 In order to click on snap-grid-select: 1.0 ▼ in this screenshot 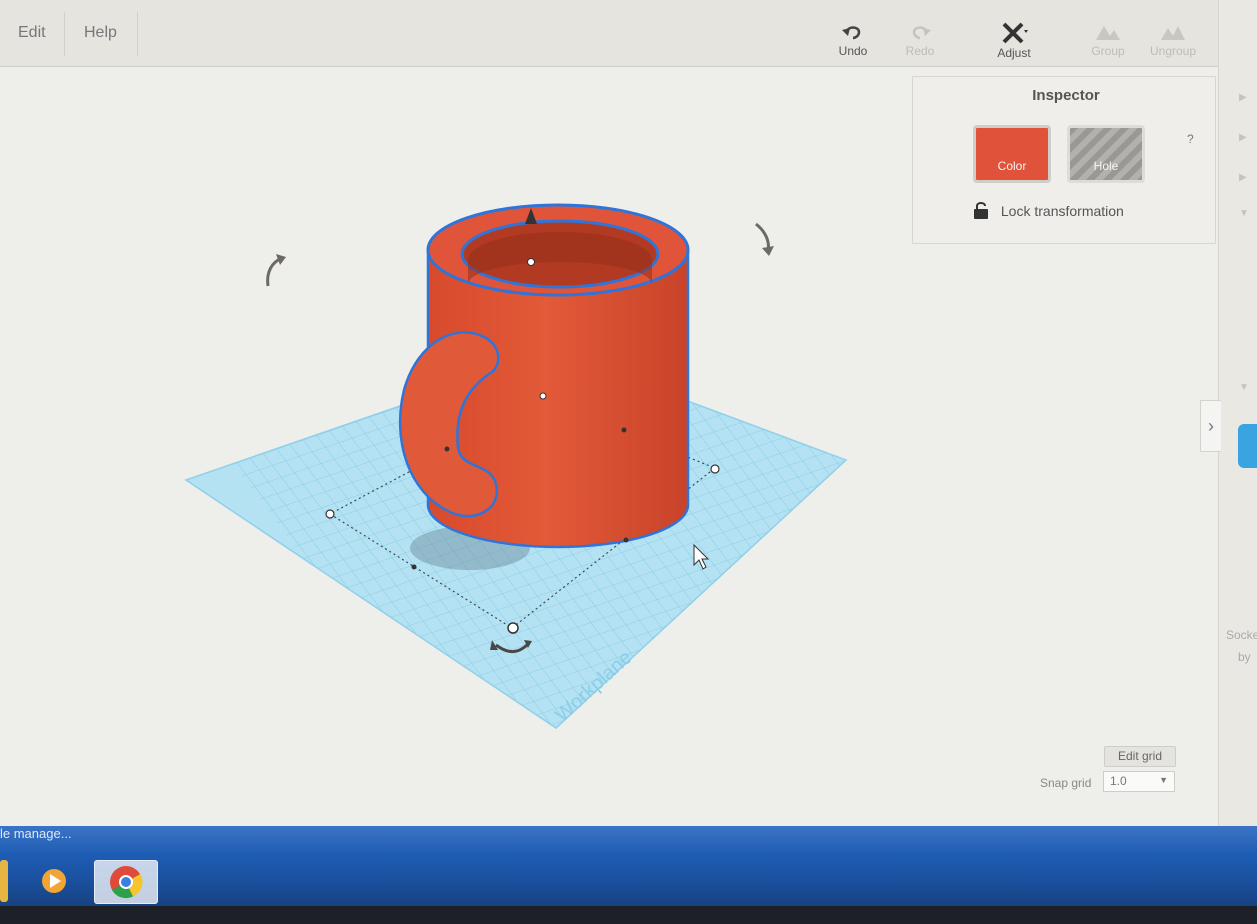, I will do `click(1139, 781)`.